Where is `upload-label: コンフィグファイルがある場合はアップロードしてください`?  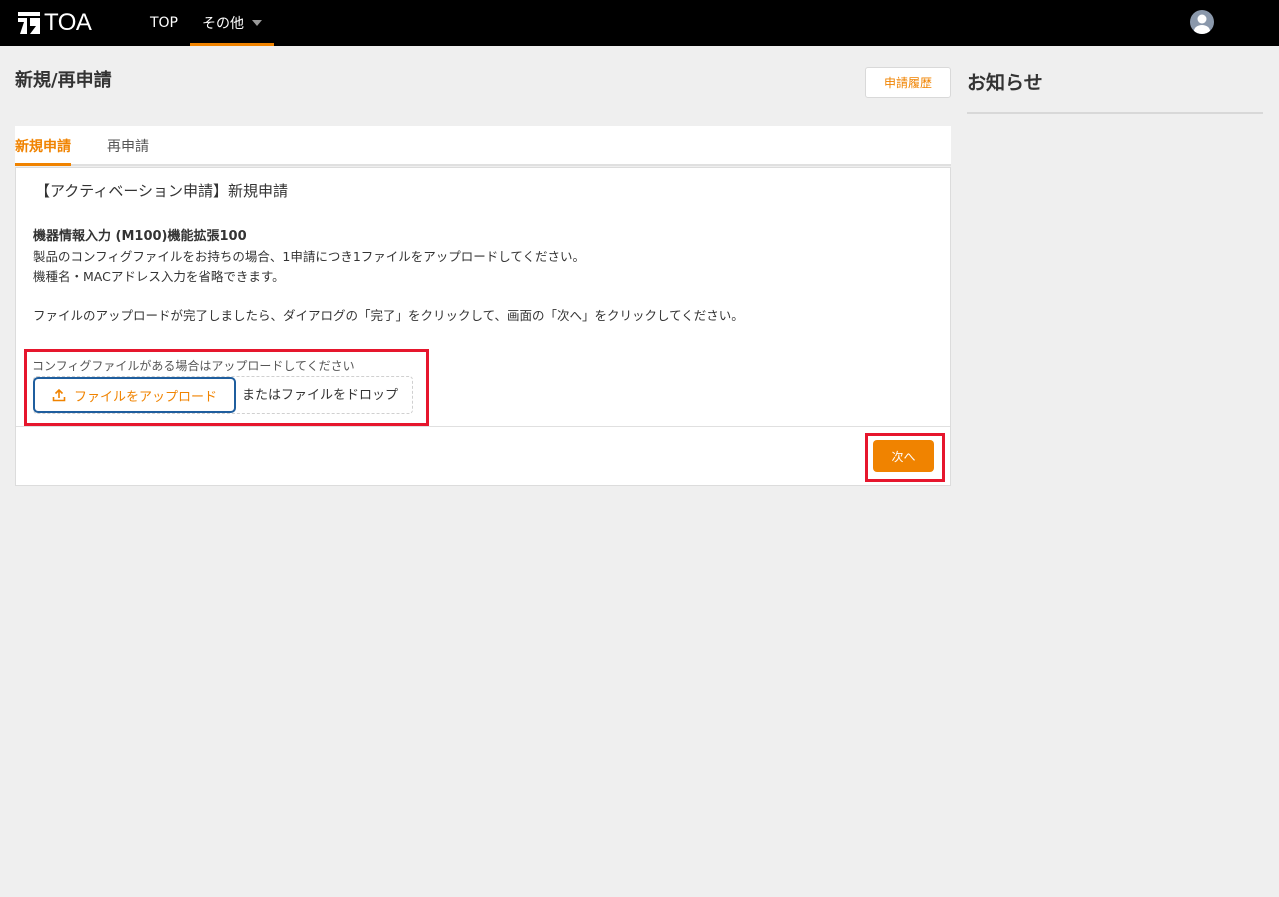
upload-label: コンフィグファイルがある場合はアップロードしてください is located at coordinates (193, 366).